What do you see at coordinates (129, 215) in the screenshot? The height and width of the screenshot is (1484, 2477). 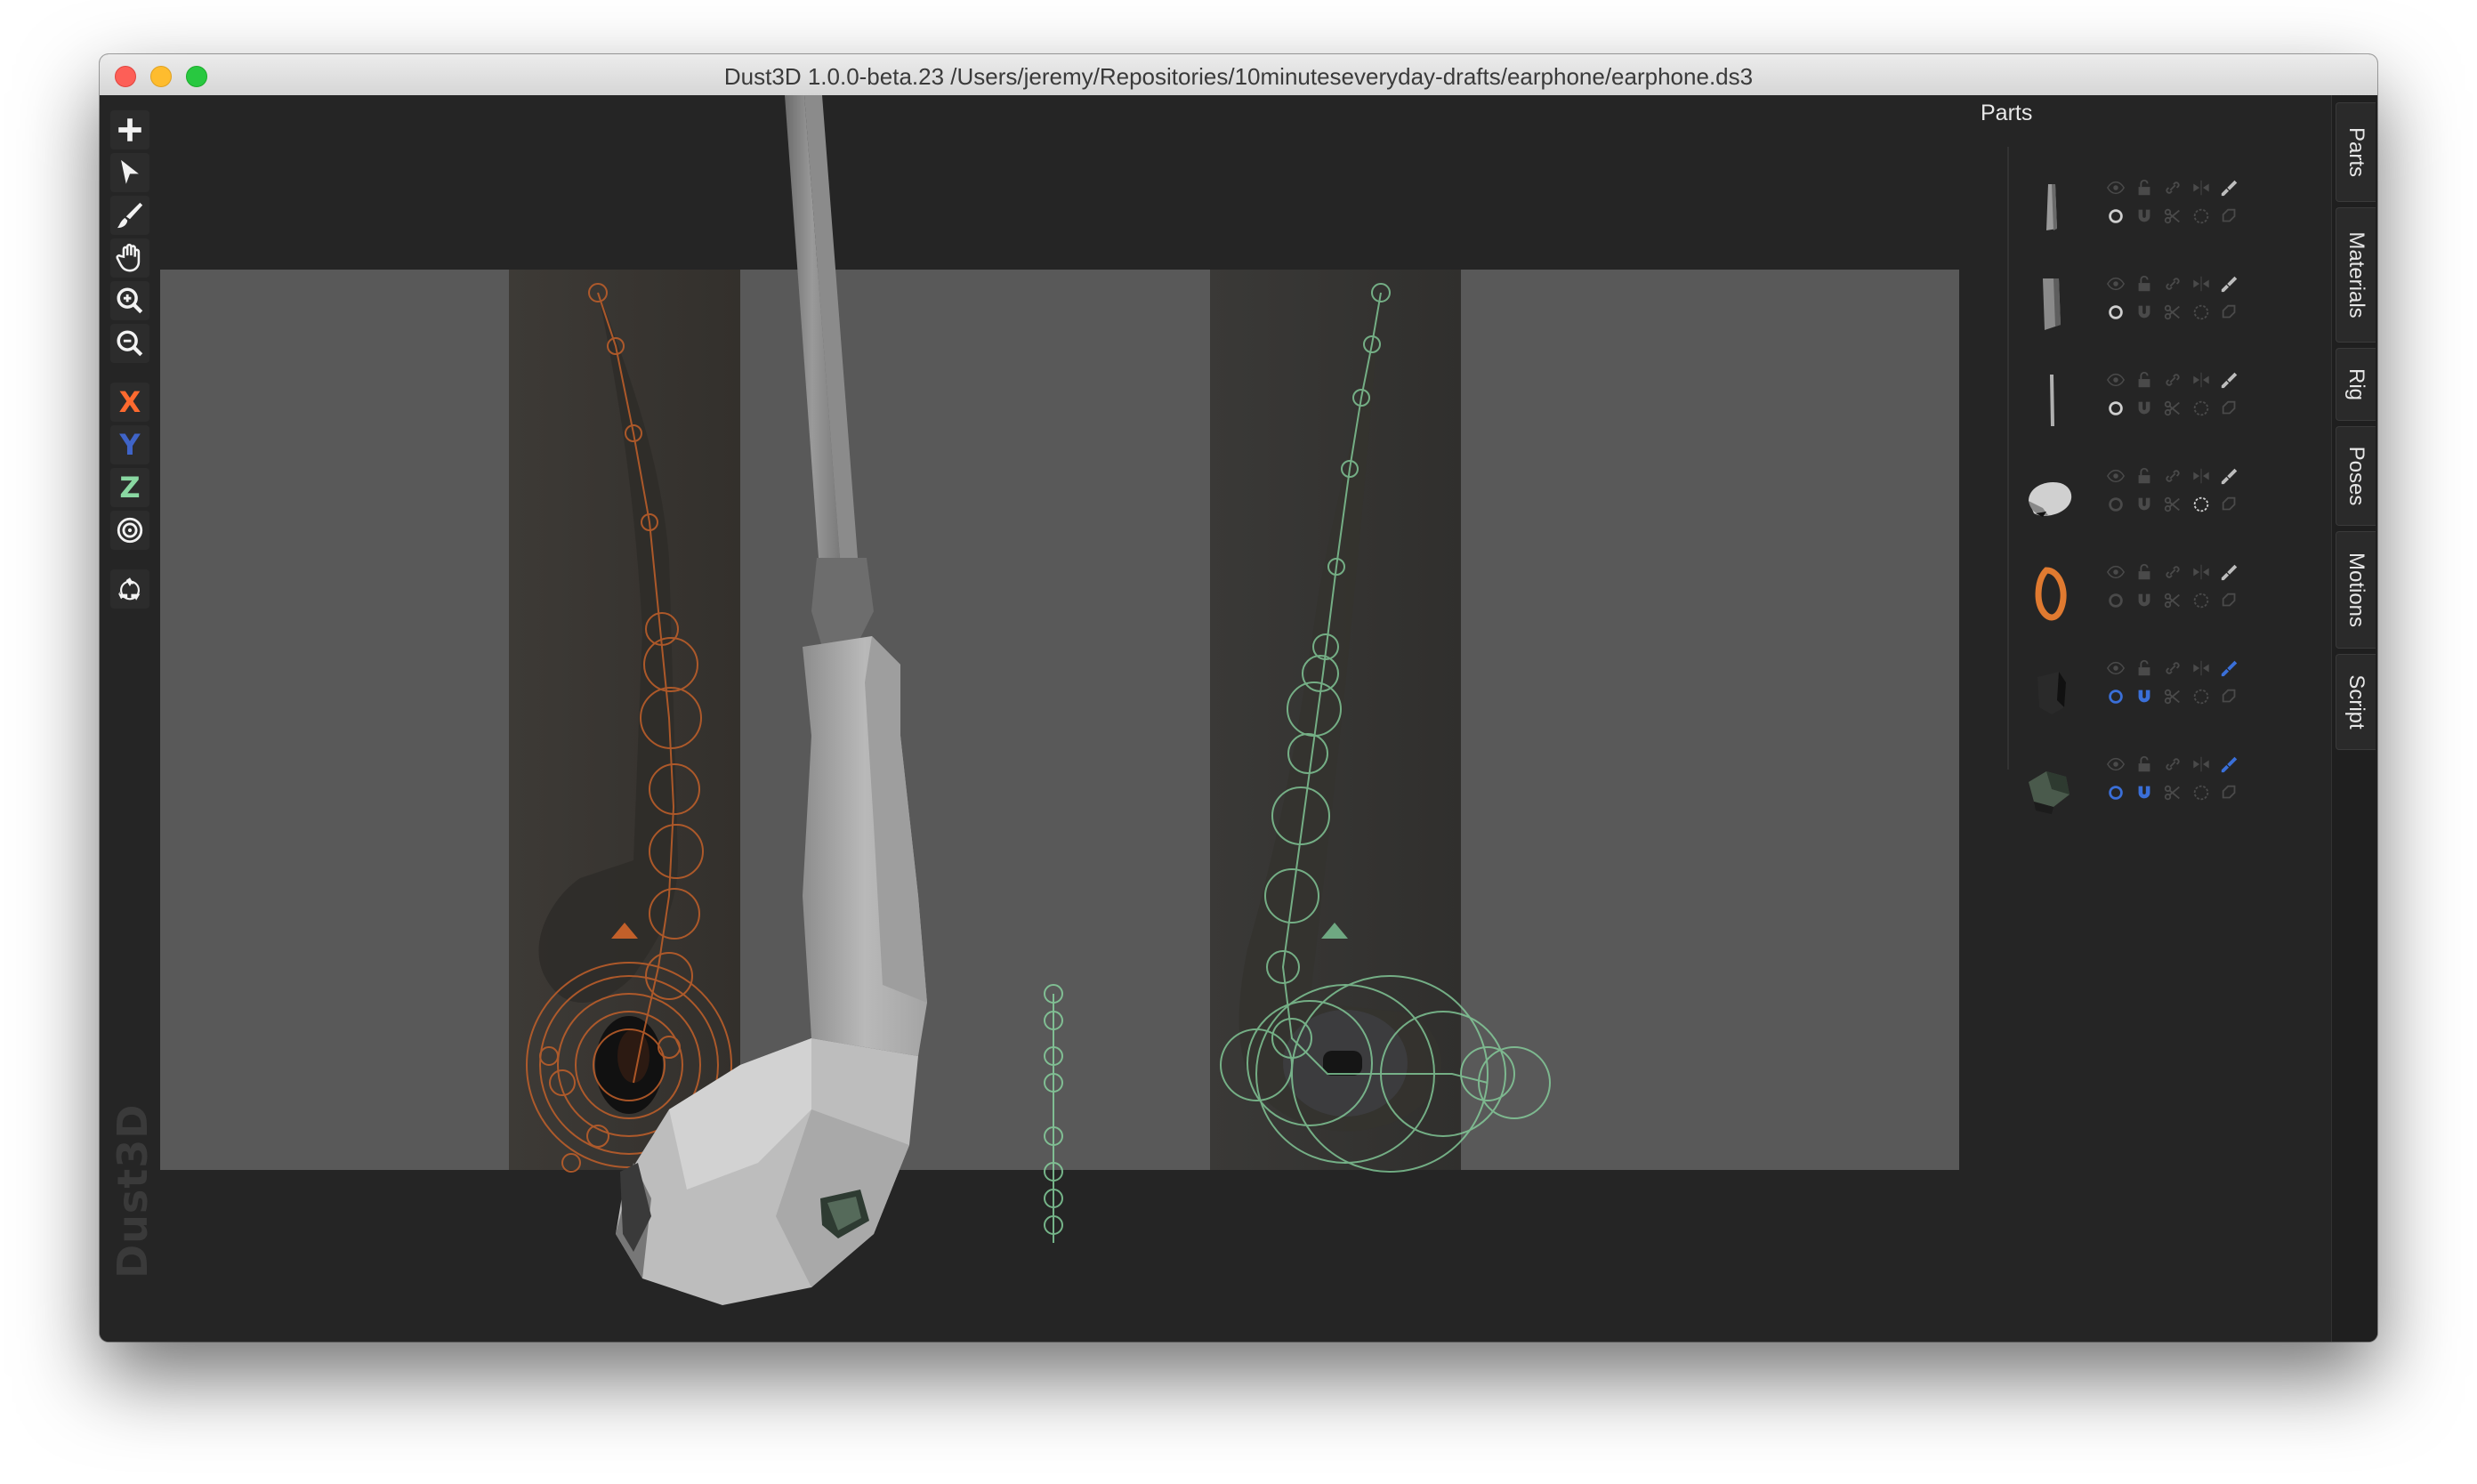 I see `paint-brush-icon` at bounding box center [129, 215].